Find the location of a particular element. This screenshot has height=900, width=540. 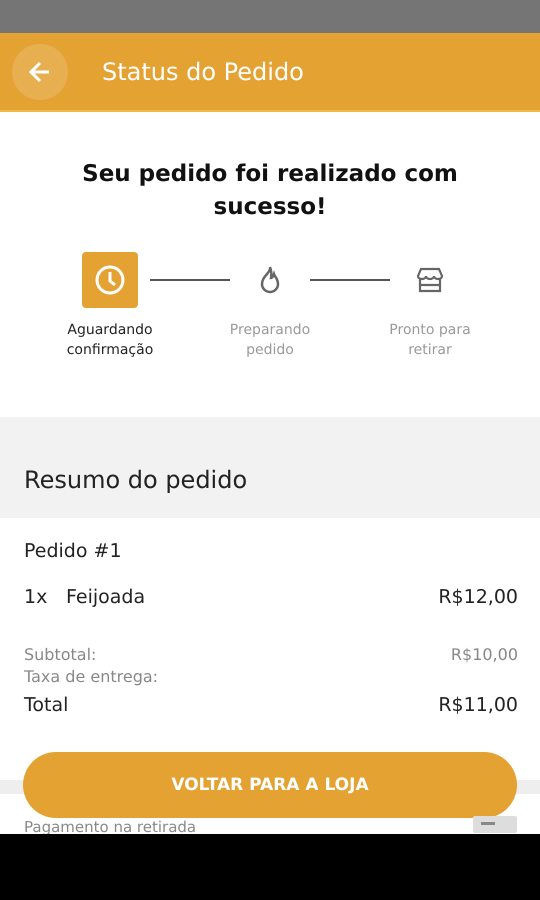

fee-label: Taxa de entrega: is located at coordinates (91, 677).